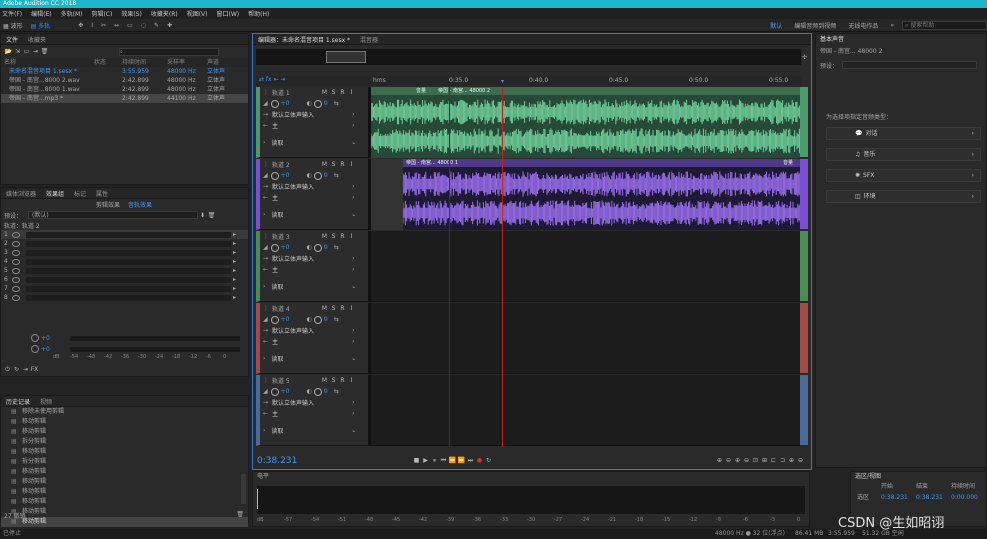 This screenshot has width=987, height=539. I want to click on move-tool-icon: ✥, so click(80, 25).